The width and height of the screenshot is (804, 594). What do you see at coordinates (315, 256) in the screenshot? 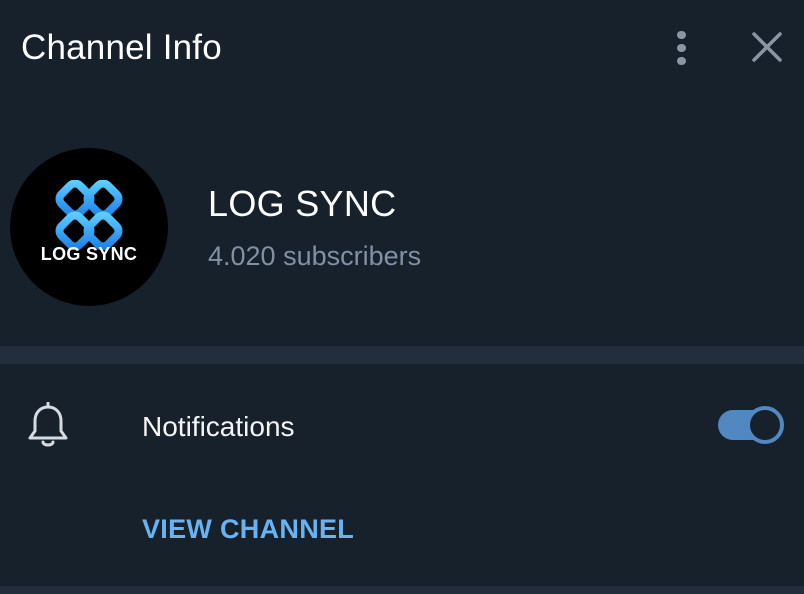
I see `subscriber-count: 4.020 subscribers` at bounding box center [315, 256].